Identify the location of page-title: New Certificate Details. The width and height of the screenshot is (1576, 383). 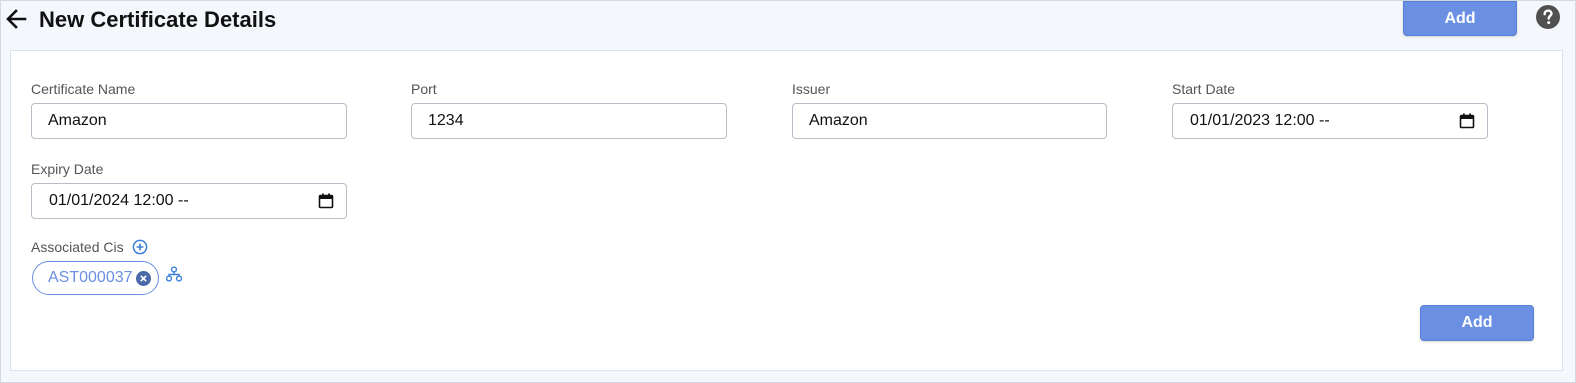
(158, 19).